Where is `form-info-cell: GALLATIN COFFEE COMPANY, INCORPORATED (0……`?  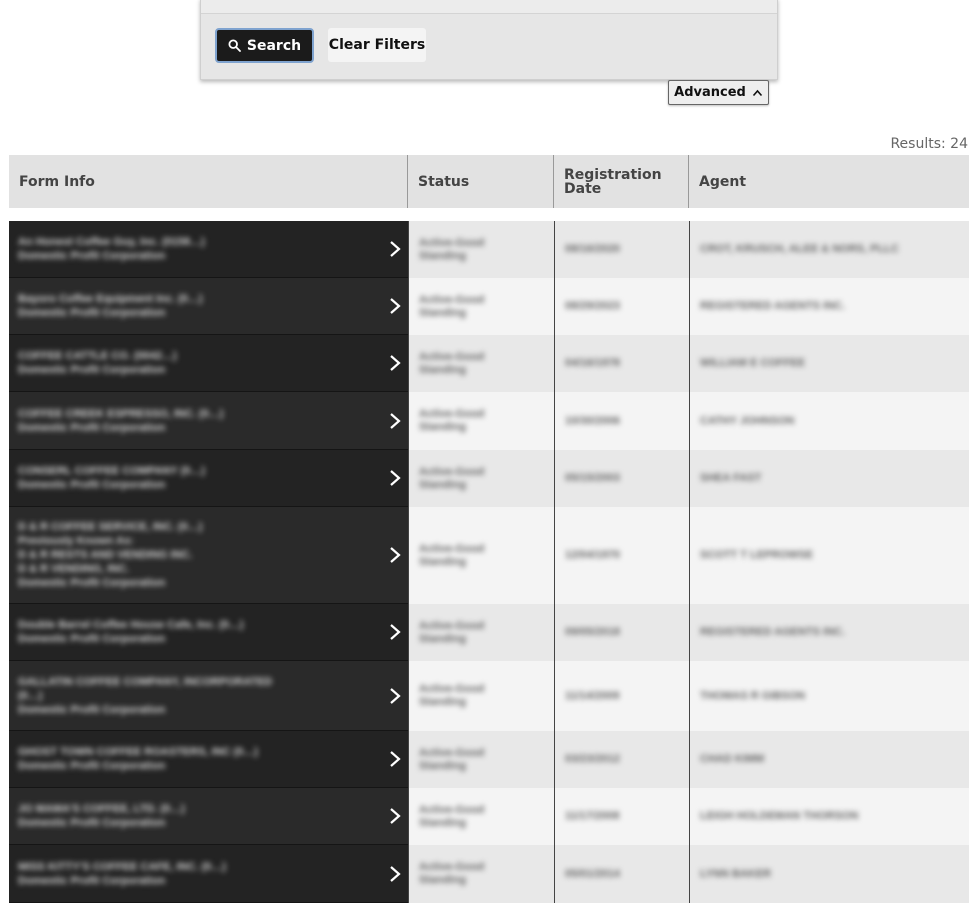
form-info-cell: GALLATIN COFFEE COMPANY, INCORPORATED (0…… is located at coordinates (208, 696).